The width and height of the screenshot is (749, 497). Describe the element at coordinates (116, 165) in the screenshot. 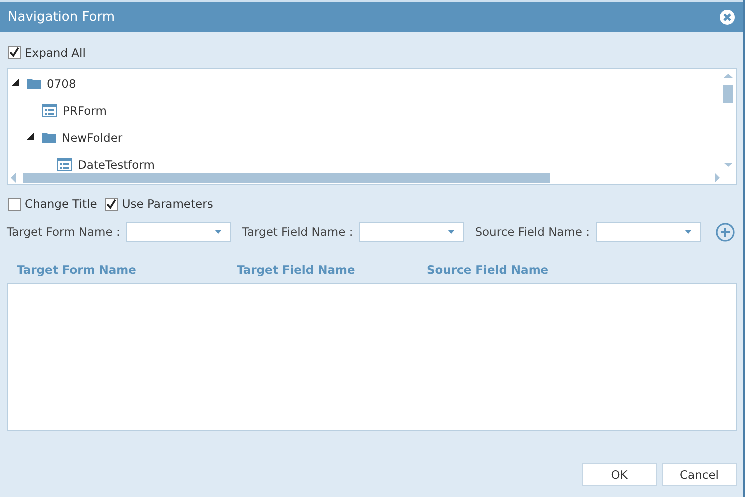

I see `tree-item: DateTestform` at that location.